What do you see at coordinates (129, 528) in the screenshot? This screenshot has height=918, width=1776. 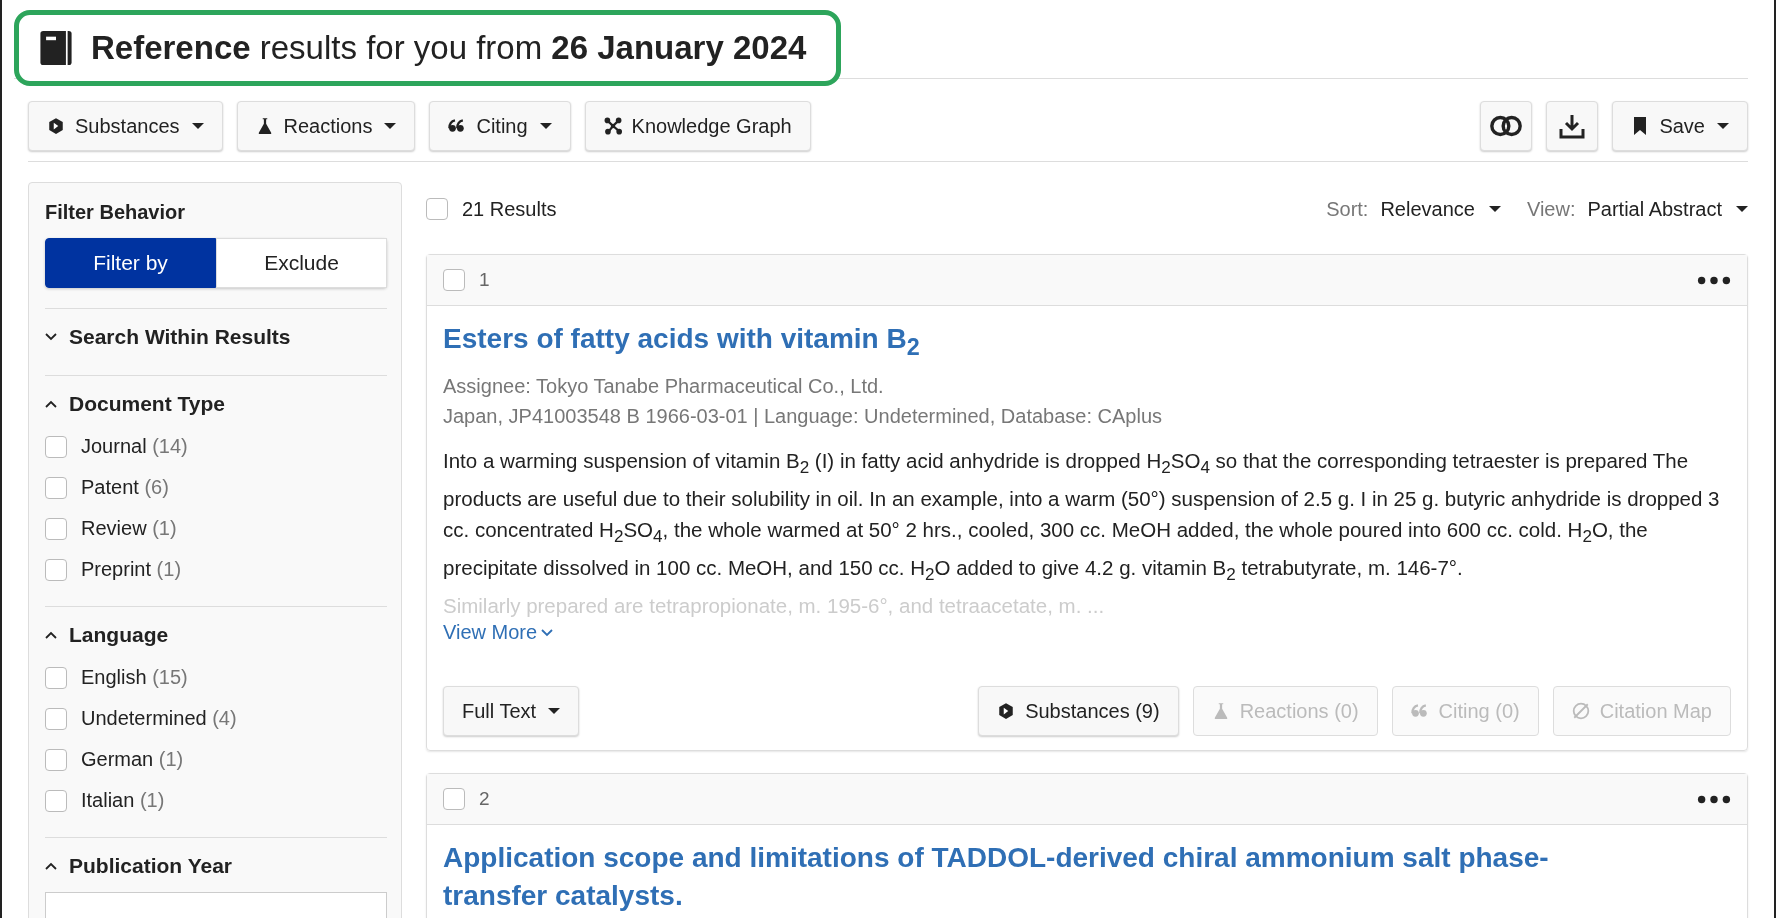 I see `filter-option: Review (1)` at bounding box center [129, 528].